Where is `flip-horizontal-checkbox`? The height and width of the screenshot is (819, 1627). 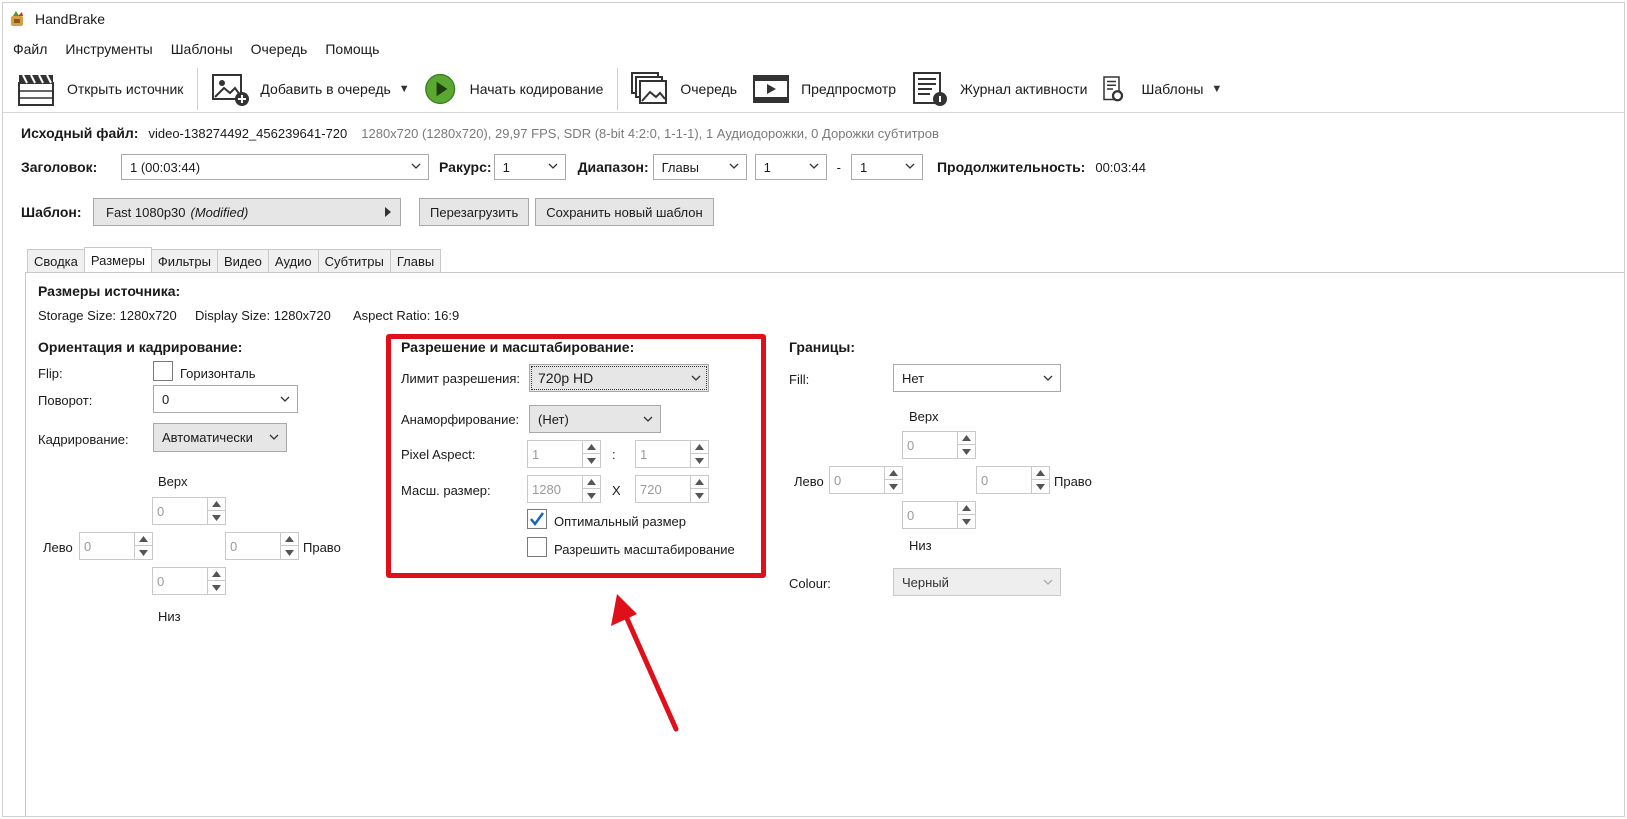 flip-horizontal-checkbox is located at coordinates (163, 371).